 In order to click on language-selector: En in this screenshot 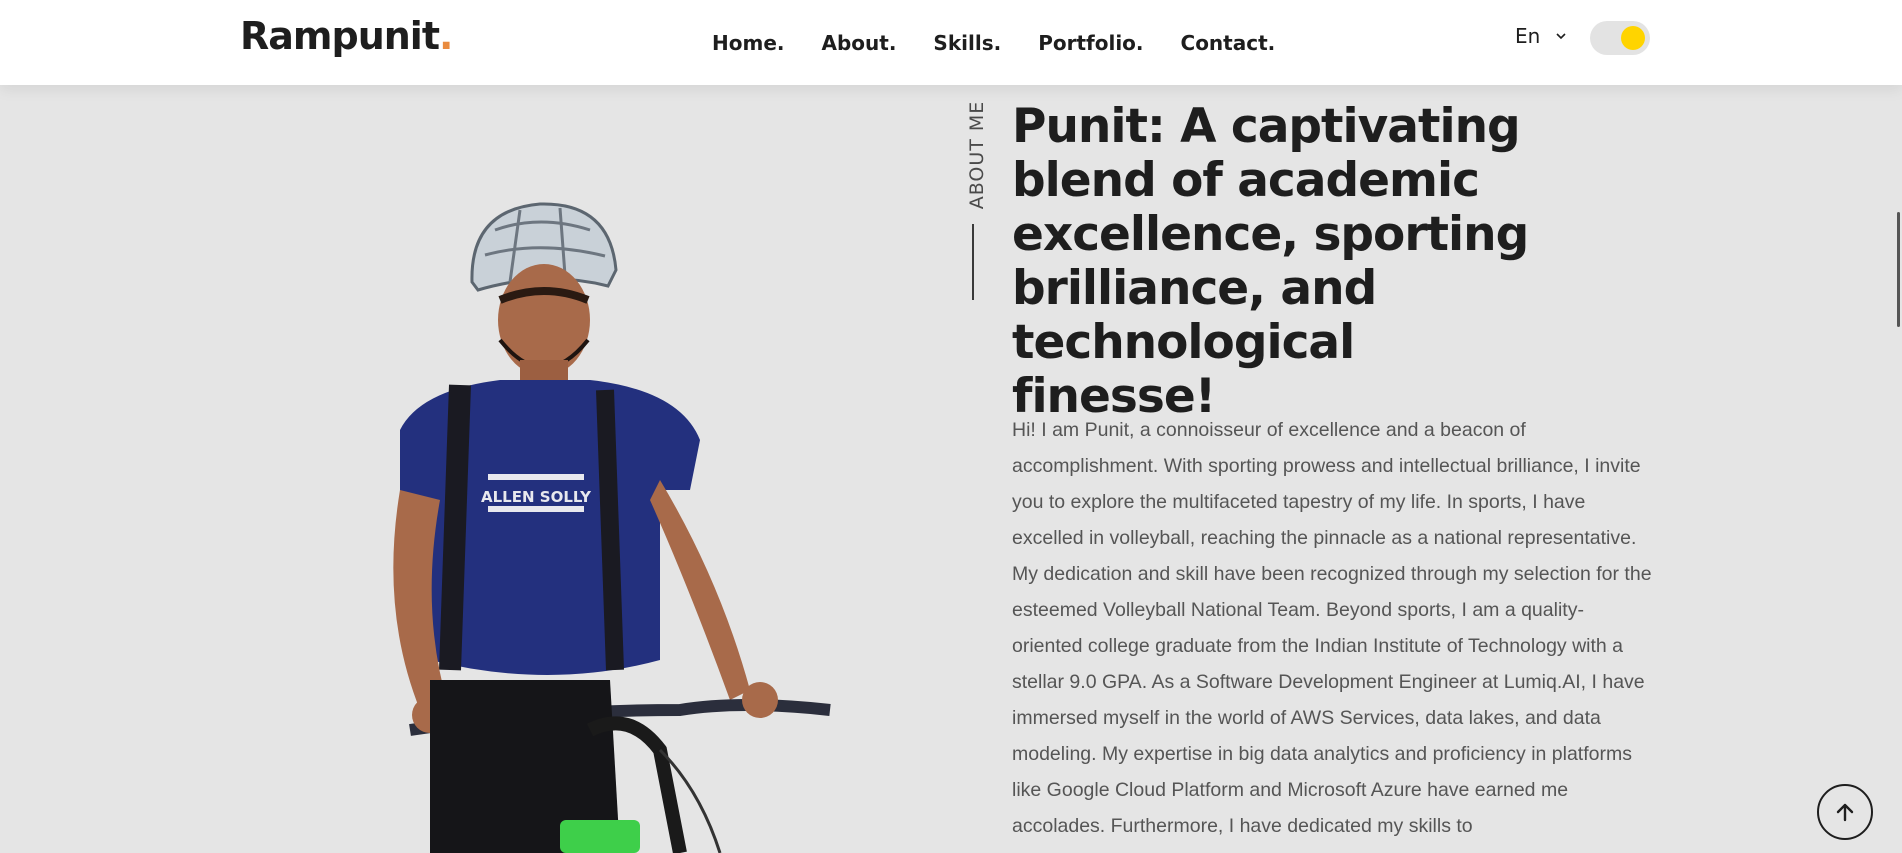, I will do `click(1541, 36)`.